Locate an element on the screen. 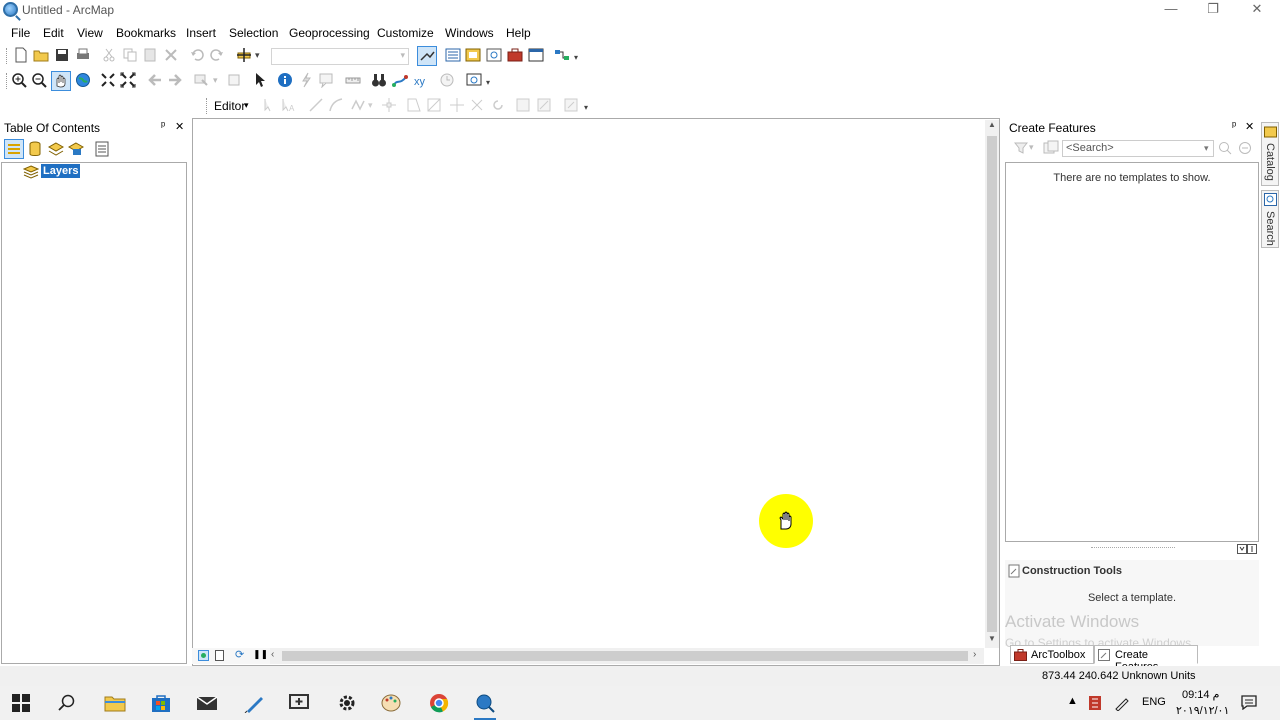 The width and height of the screenshot is (1280, 720). redo-icon is located at coordinates (217, 55).